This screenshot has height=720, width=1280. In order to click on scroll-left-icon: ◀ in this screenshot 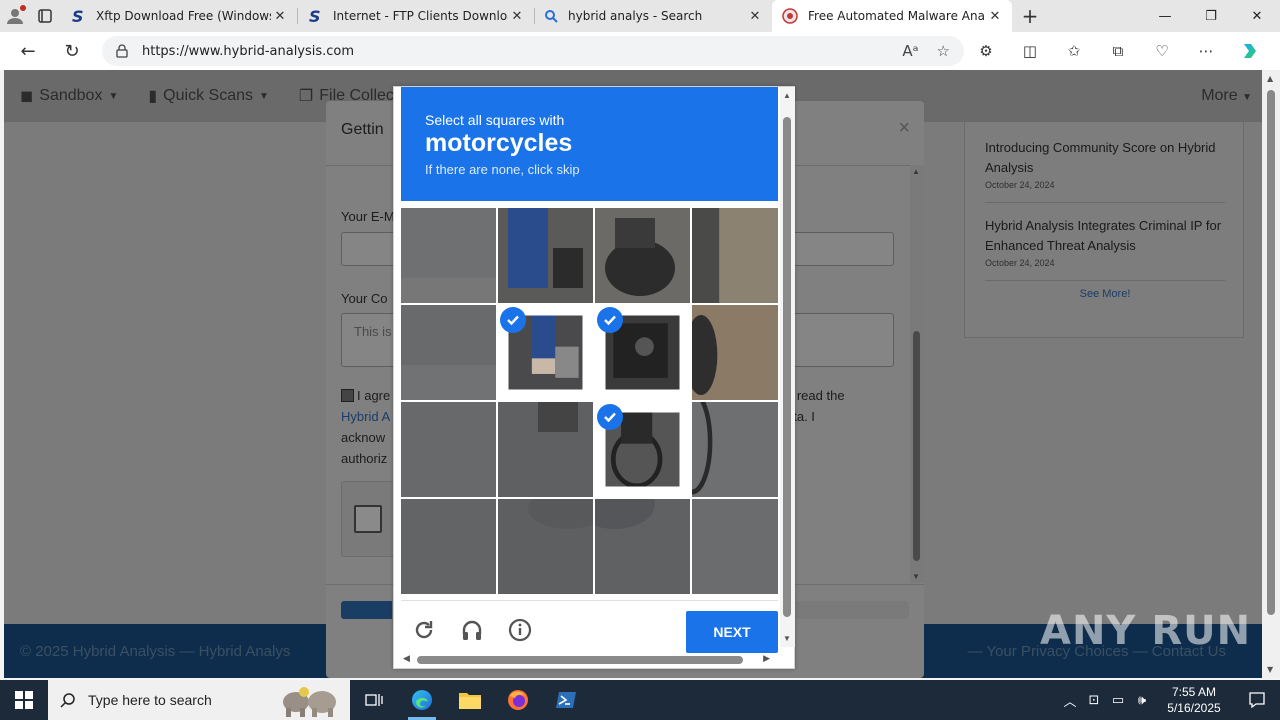, I will do `click(406, 658)`.